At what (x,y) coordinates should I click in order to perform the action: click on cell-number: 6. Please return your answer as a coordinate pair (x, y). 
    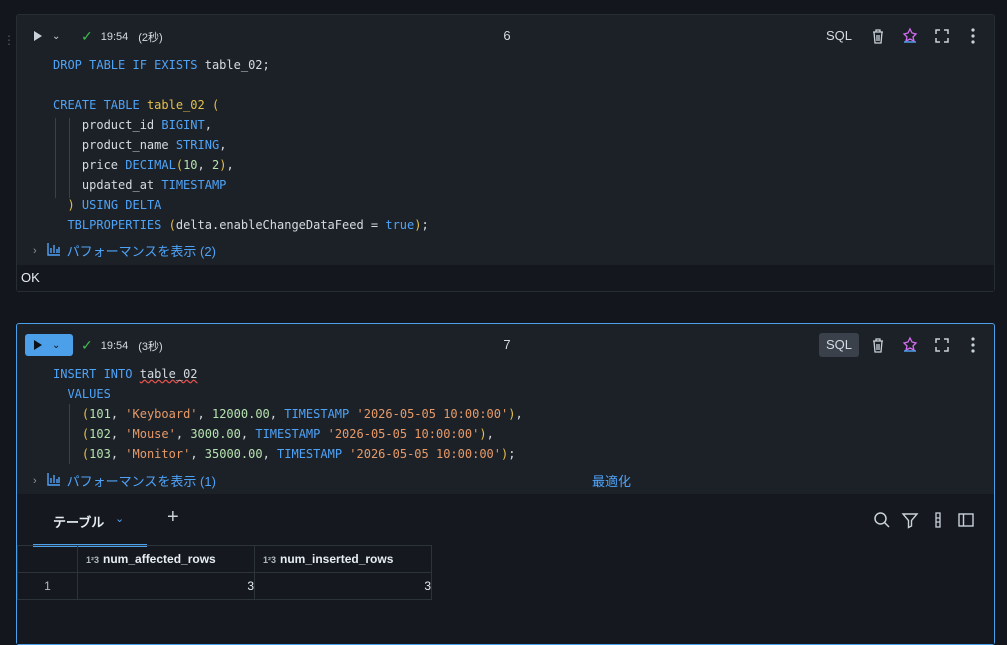
    Looking at the image, I should click on (507, 35).